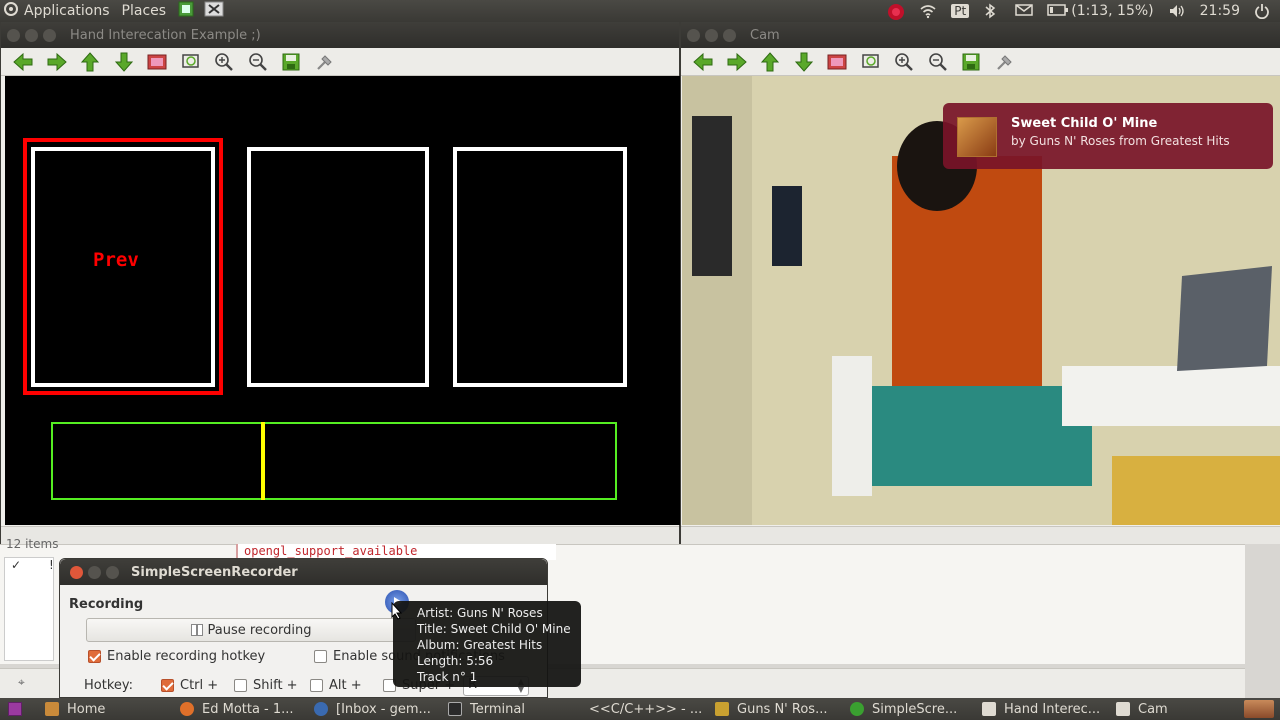 This screenshot has height=720, width=1280. I want to click on cam-titlebar: Cam, so click(980, 35).